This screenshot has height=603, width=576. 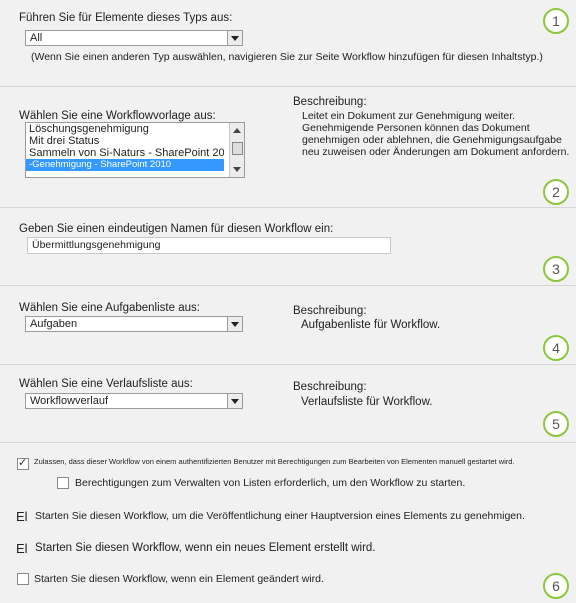 I want to click on content-type-select: All, so click(x=134, y=38).